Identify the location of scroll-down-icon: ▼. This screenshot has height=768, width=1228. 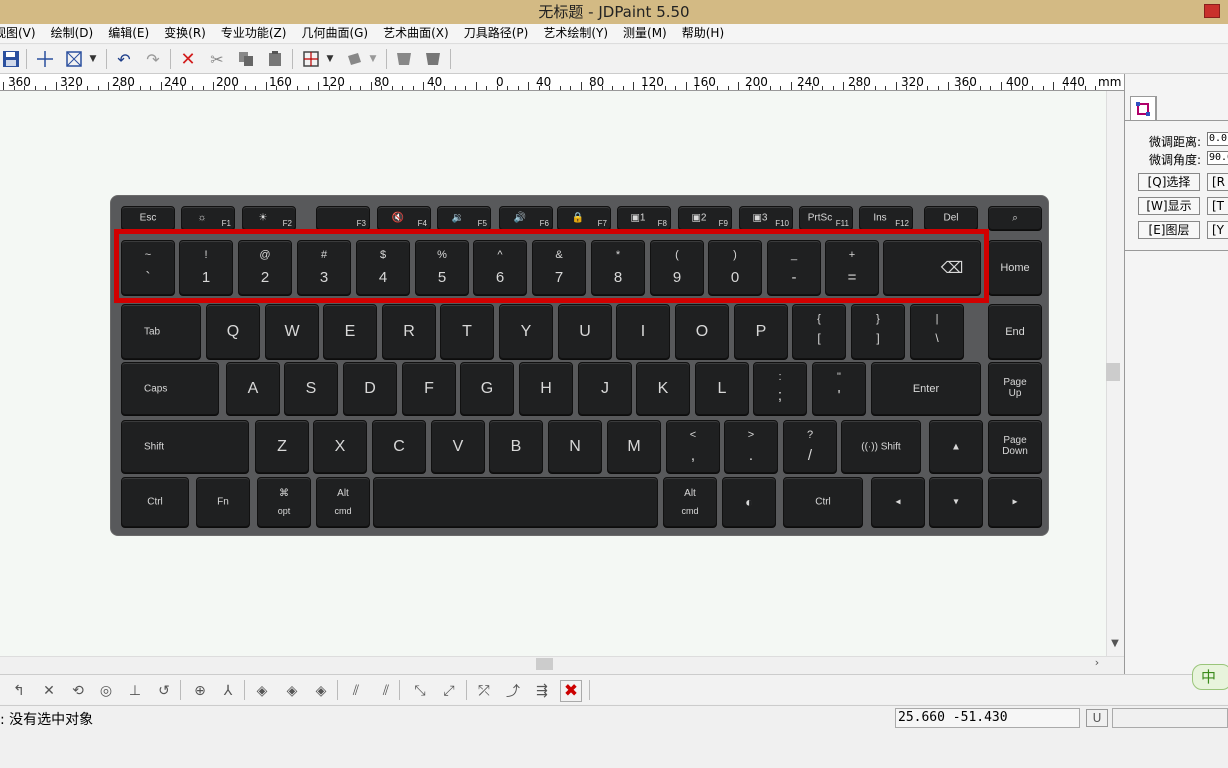
(1115, 645).